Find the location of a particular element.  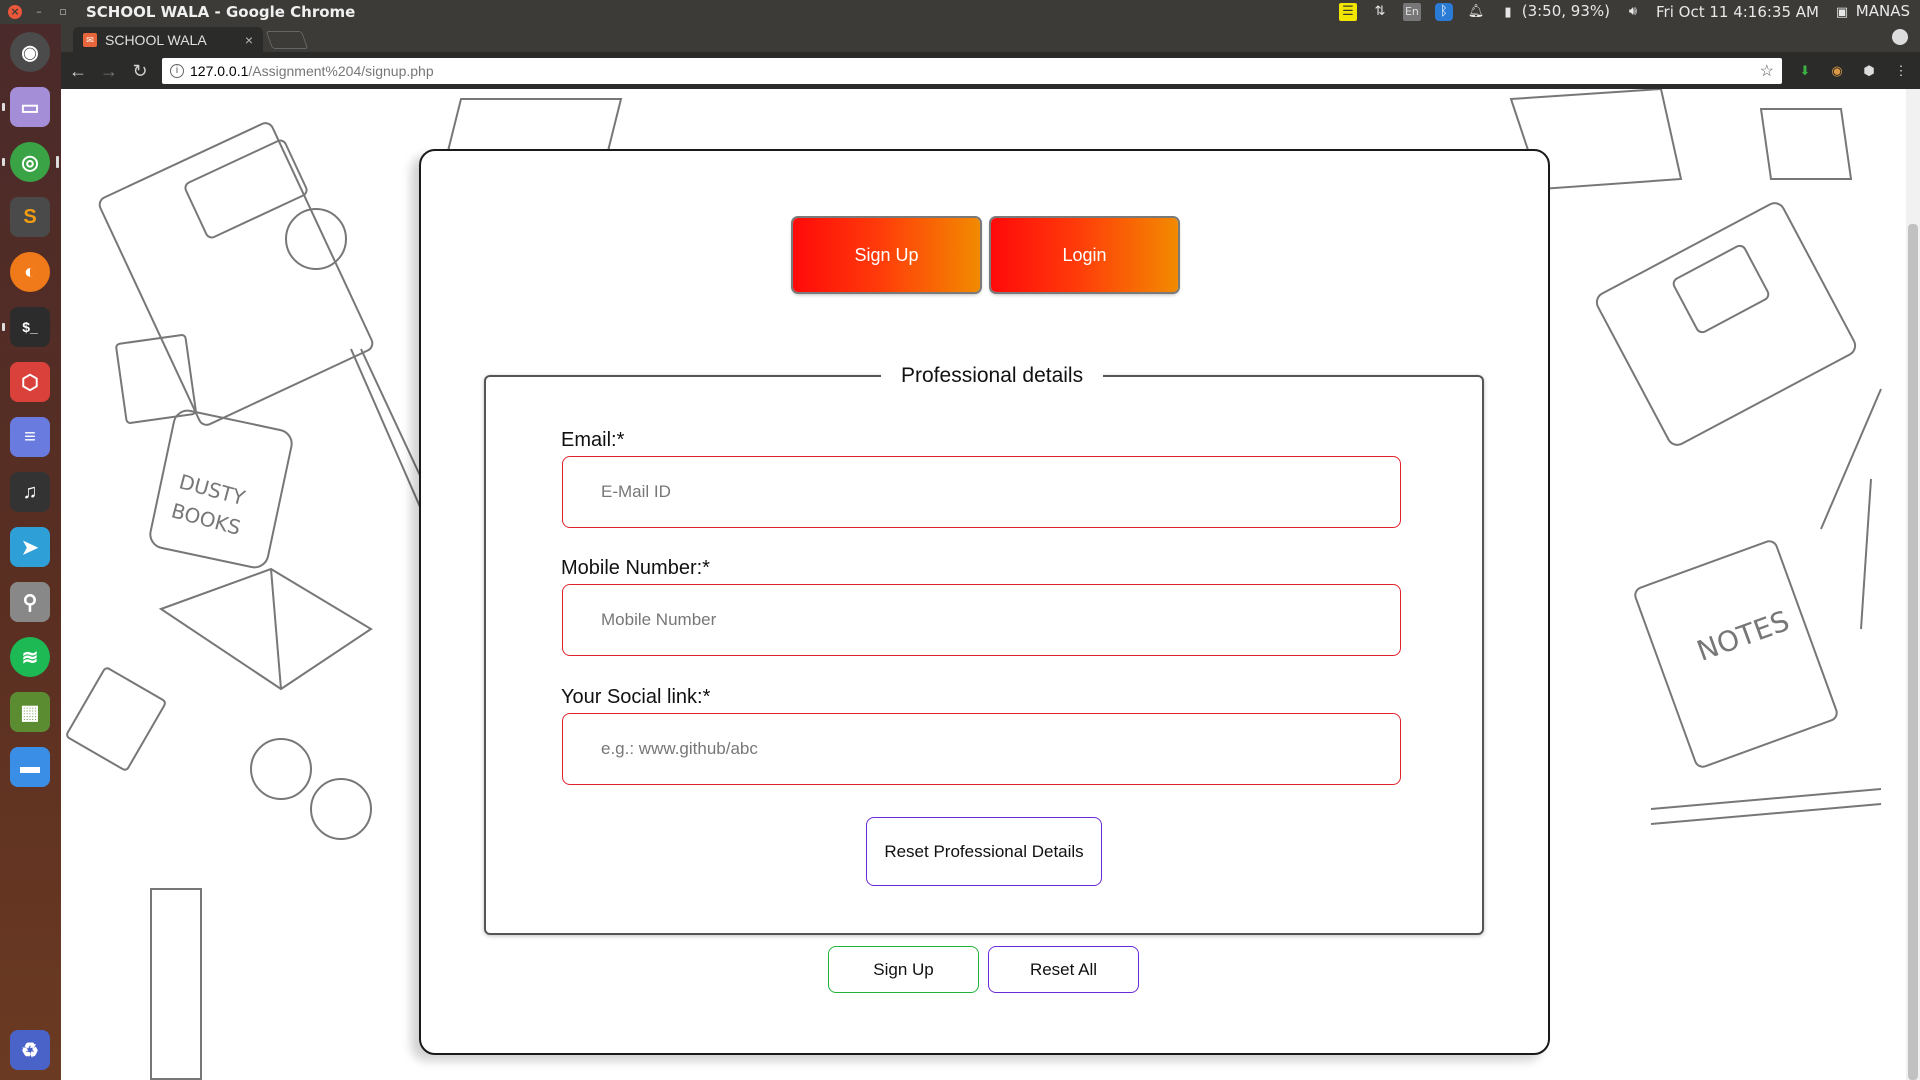

back-arrow-icon: ← is located at coordinates (78, 71).